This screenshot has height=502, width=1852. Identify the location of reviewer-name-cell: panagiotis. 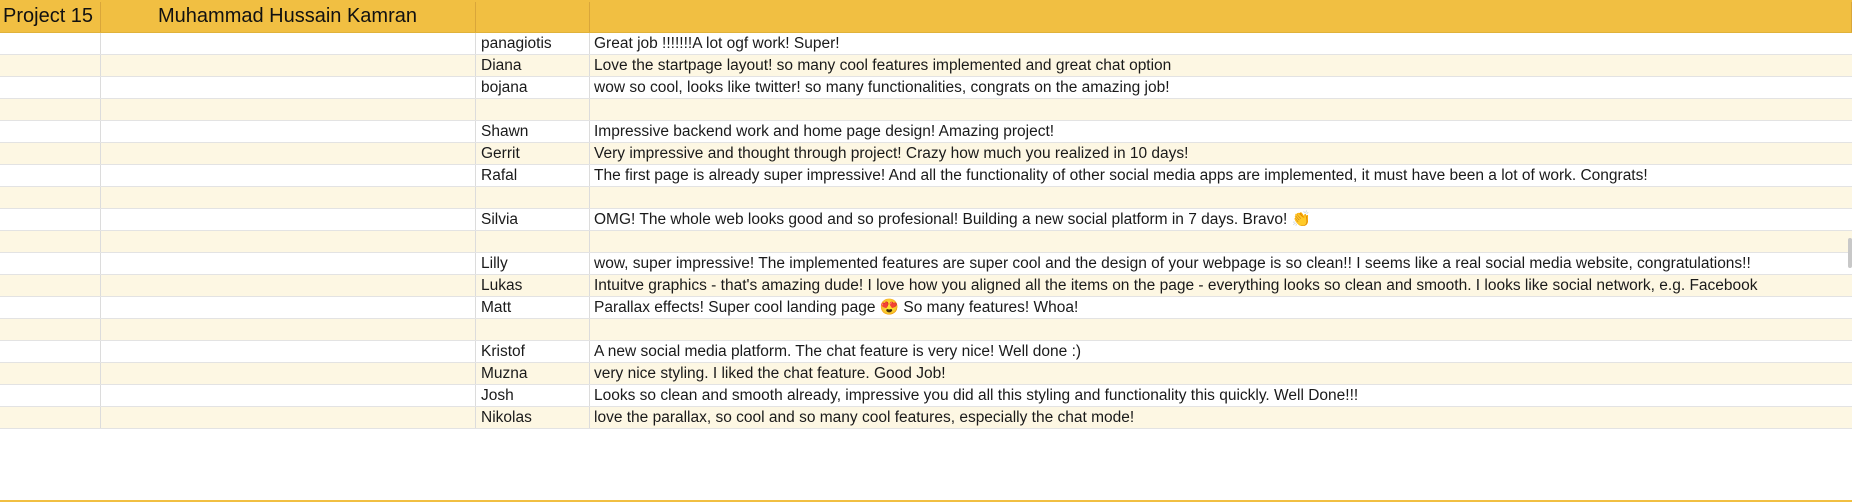
(533, 43).